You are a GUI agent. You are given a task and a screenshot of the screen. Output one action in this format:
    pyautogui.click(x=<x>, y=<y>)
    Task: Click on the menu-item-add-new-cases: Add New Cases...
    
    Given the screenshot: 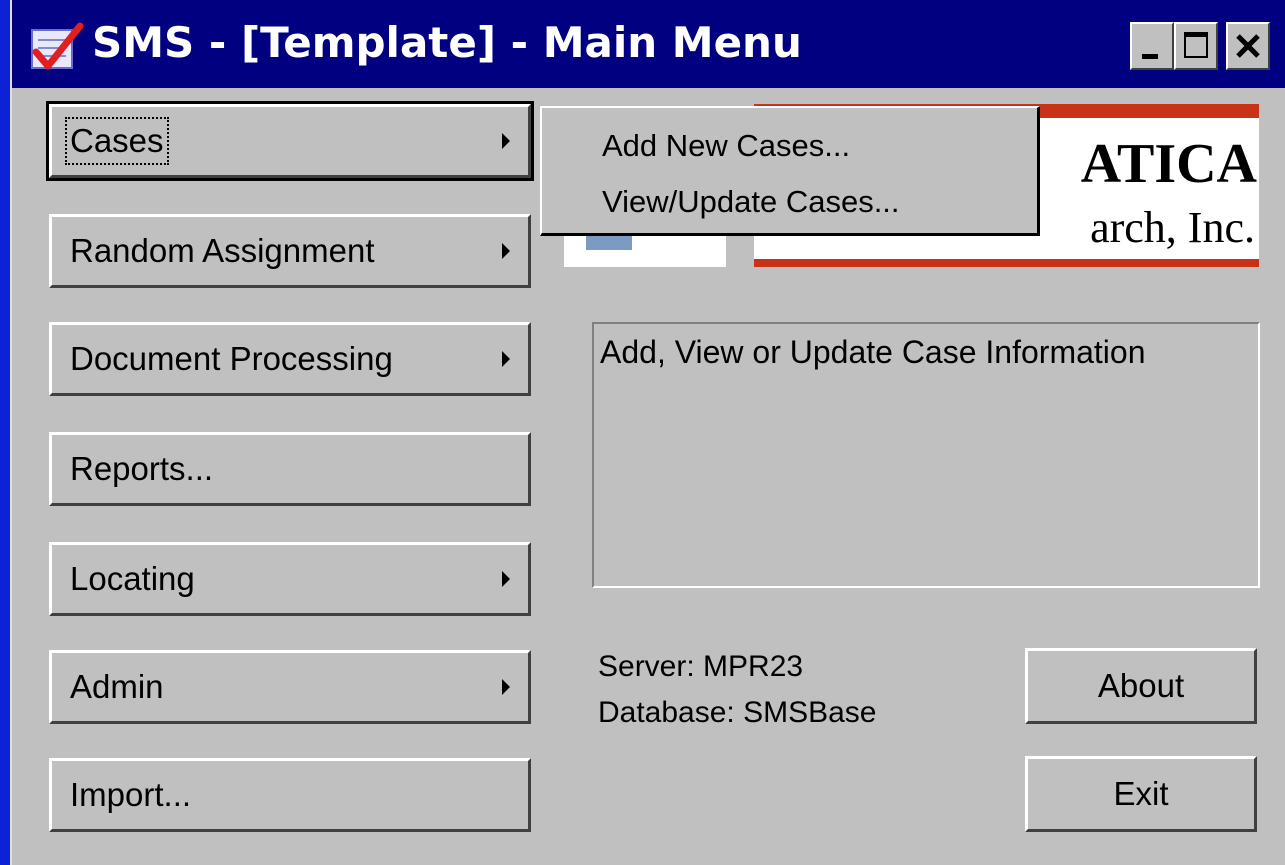 What is the action you would take?
    pyautogui.click(x=726, y=146)
    